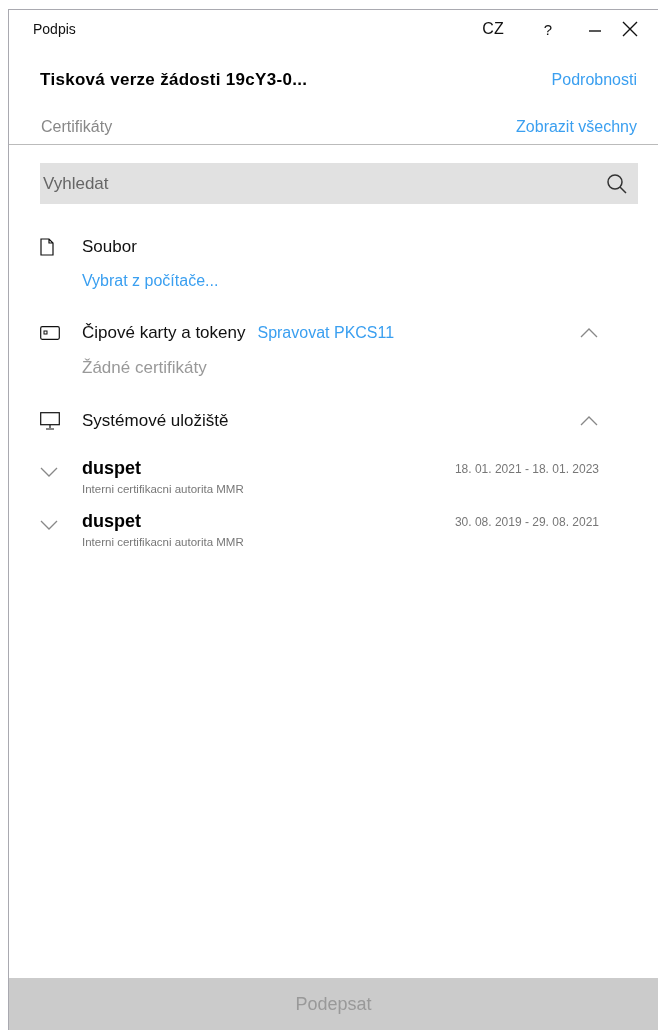  What do you see at coordinates (594, 80) in the screenshot?
I see `details-link: Podrobnosti` at bounding box center [594, 80].